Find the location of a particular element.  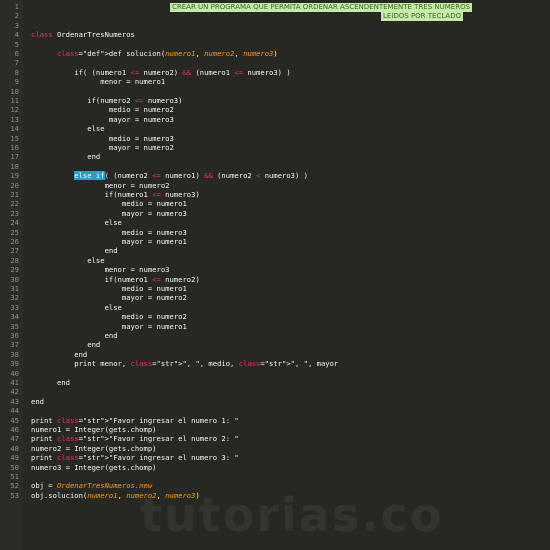

line-code: medio = numero2 is located at coordinates (102, 110).